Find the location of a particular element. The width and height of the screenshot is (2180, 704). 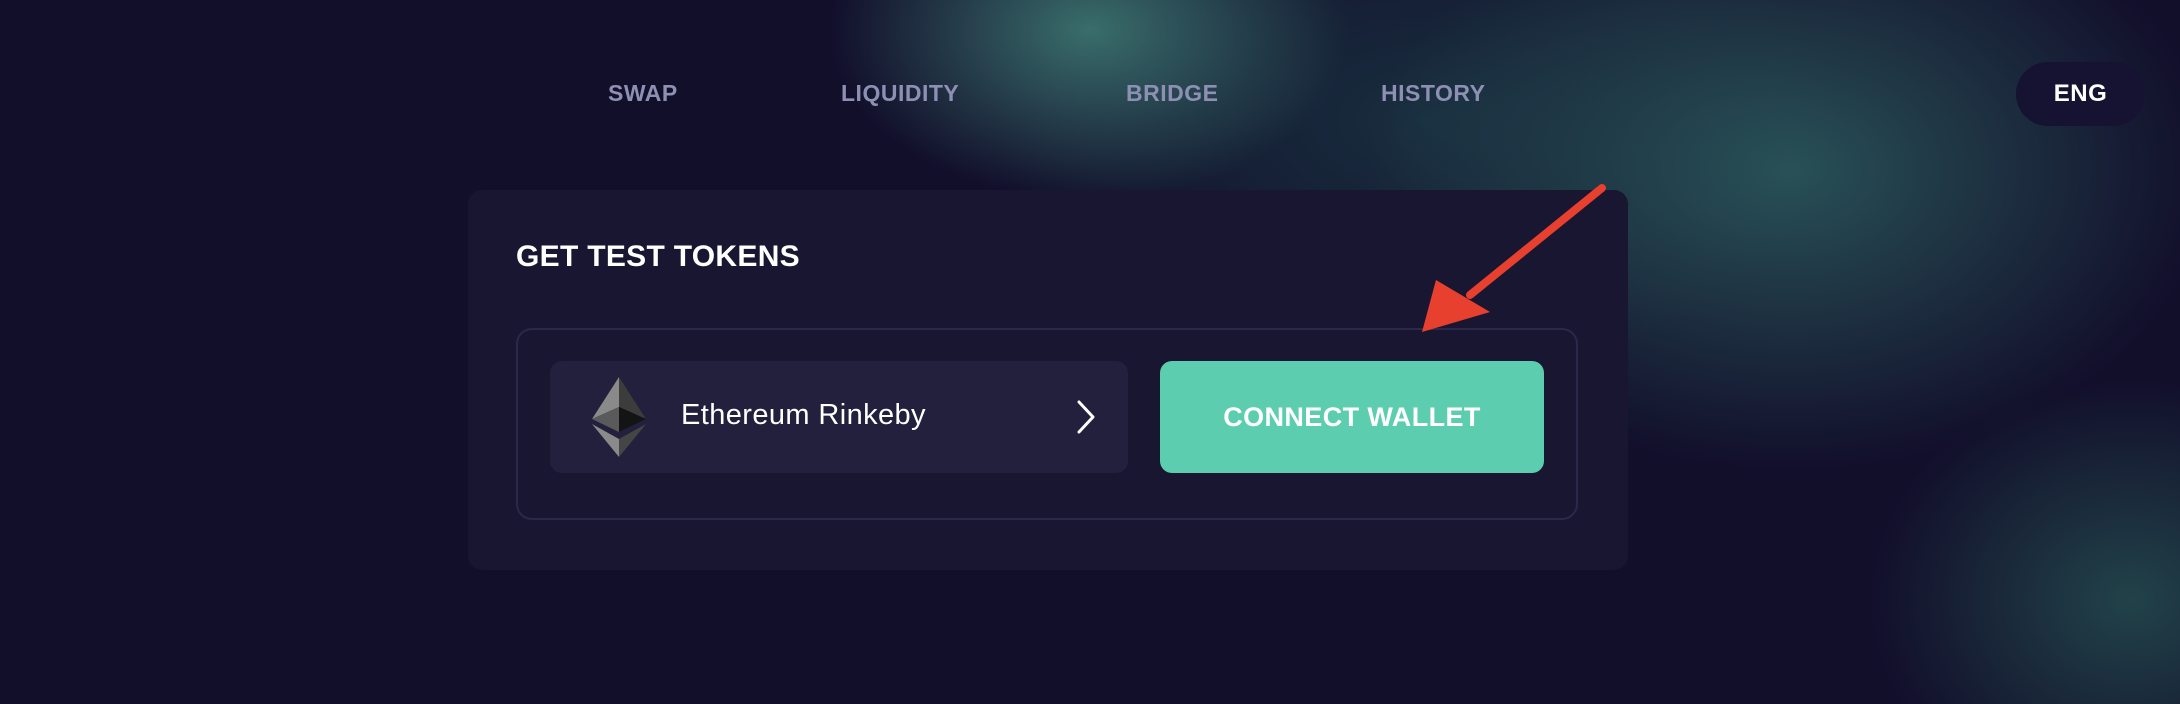

ethereum-icon is located at coordinates (619, 417).